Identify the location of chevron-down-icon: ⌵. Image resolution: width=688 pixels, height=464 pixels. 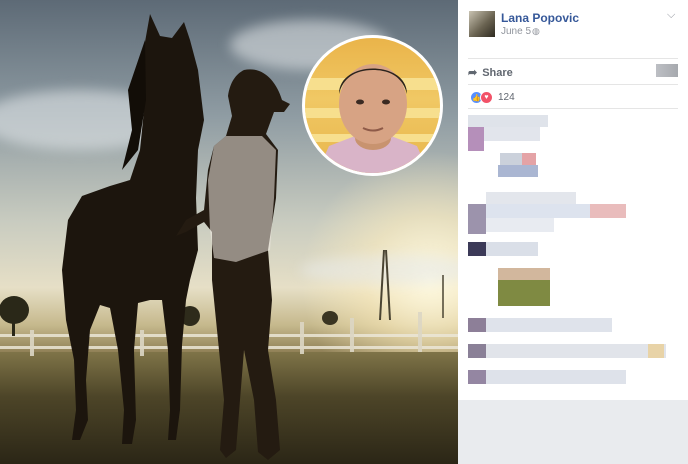
(671, 15).